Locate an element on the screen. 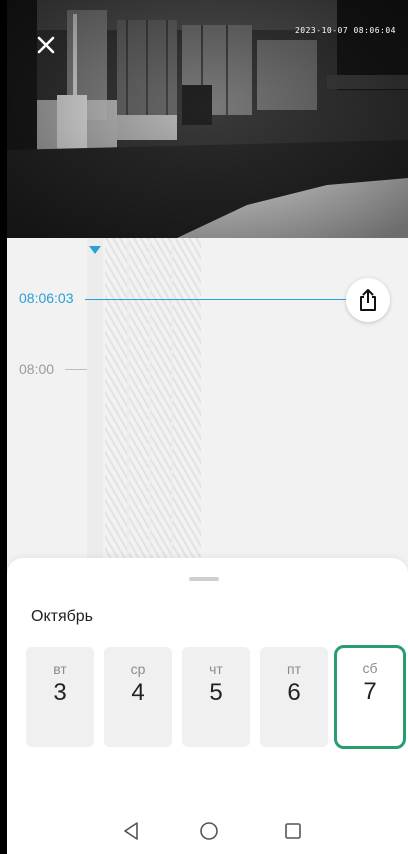 The height and width of the screenshot is (854, 408). day-item: ср 4 is located at coordinates (138, 697).